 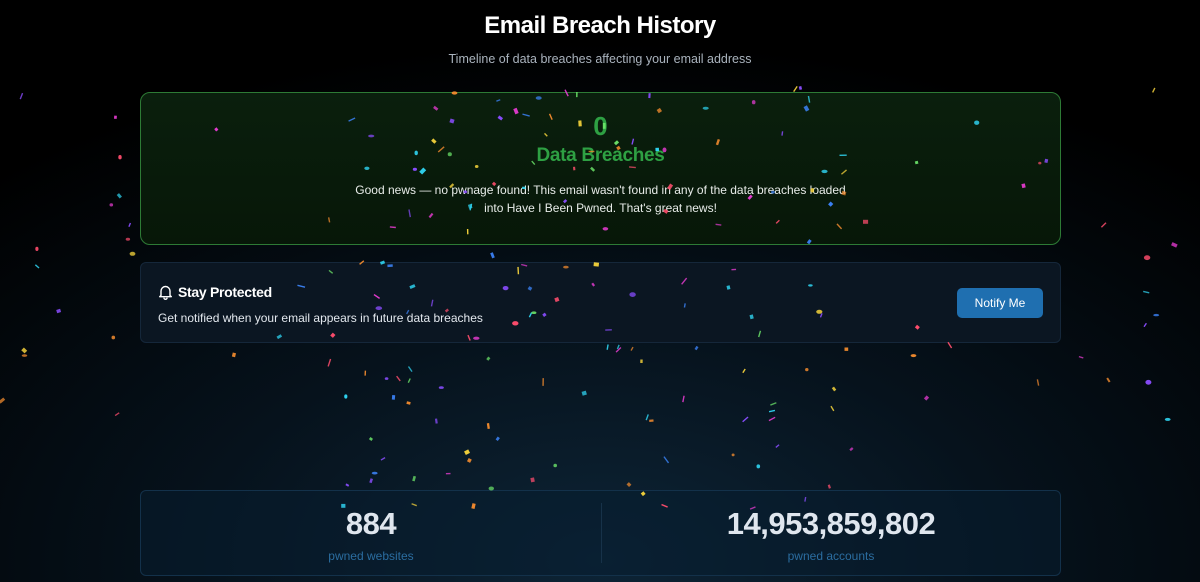 I want to click on breach-count-label: Data Breaches, so click(x=600, y=155).